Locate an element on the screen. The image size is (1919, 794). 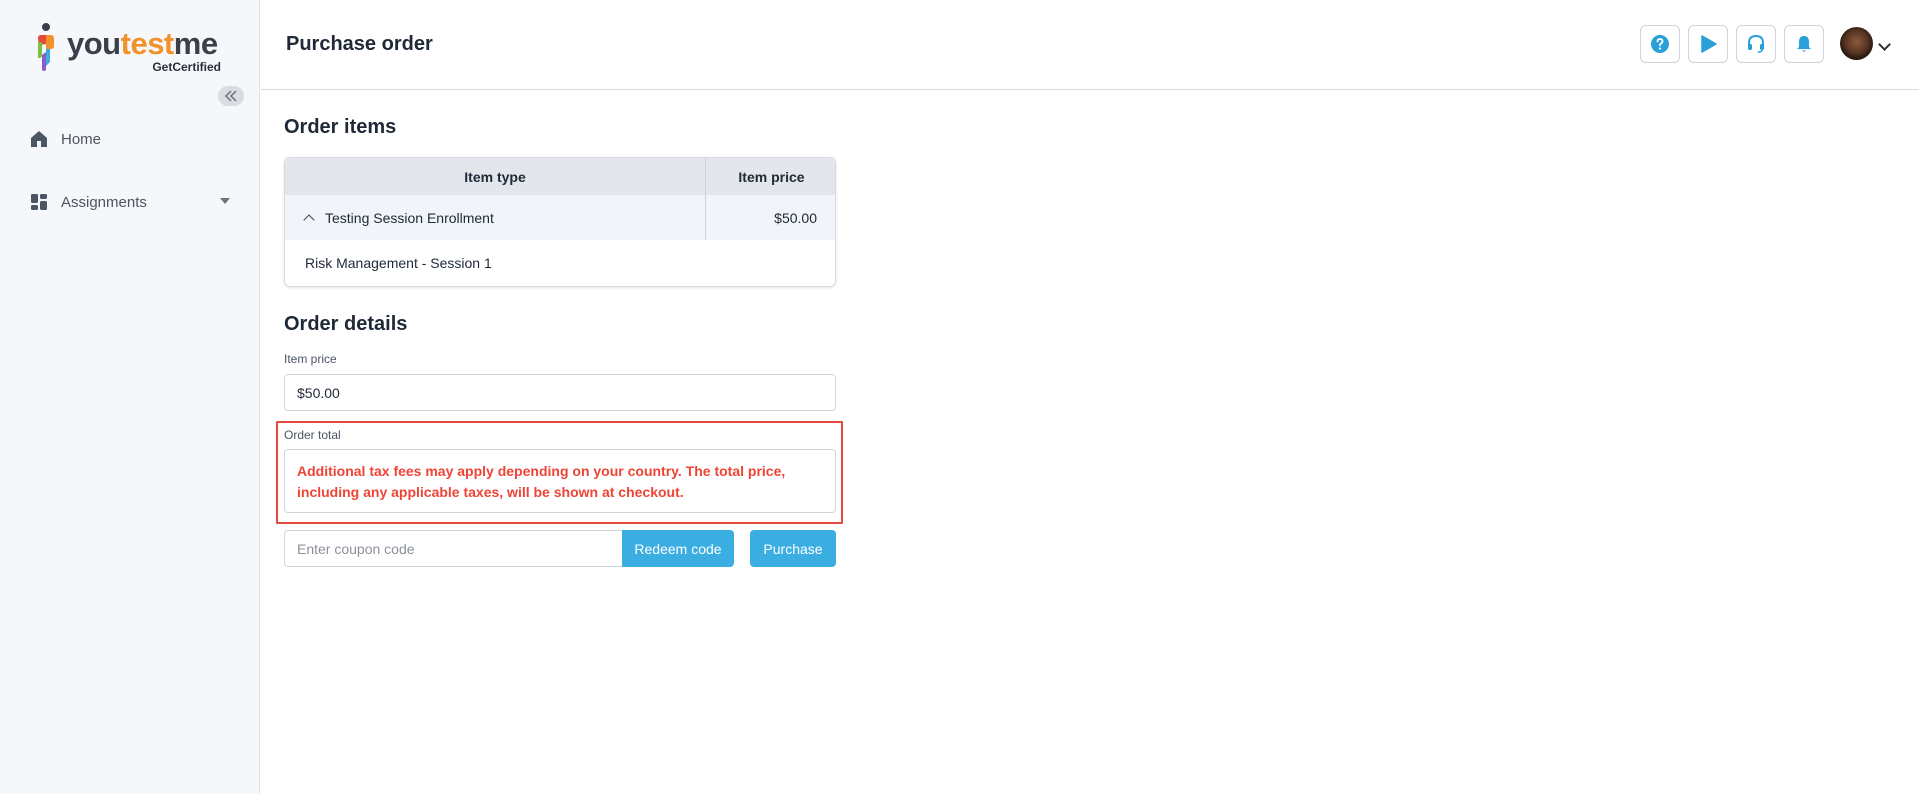
page-title: Purchase order is located at coordinates (359, 44).